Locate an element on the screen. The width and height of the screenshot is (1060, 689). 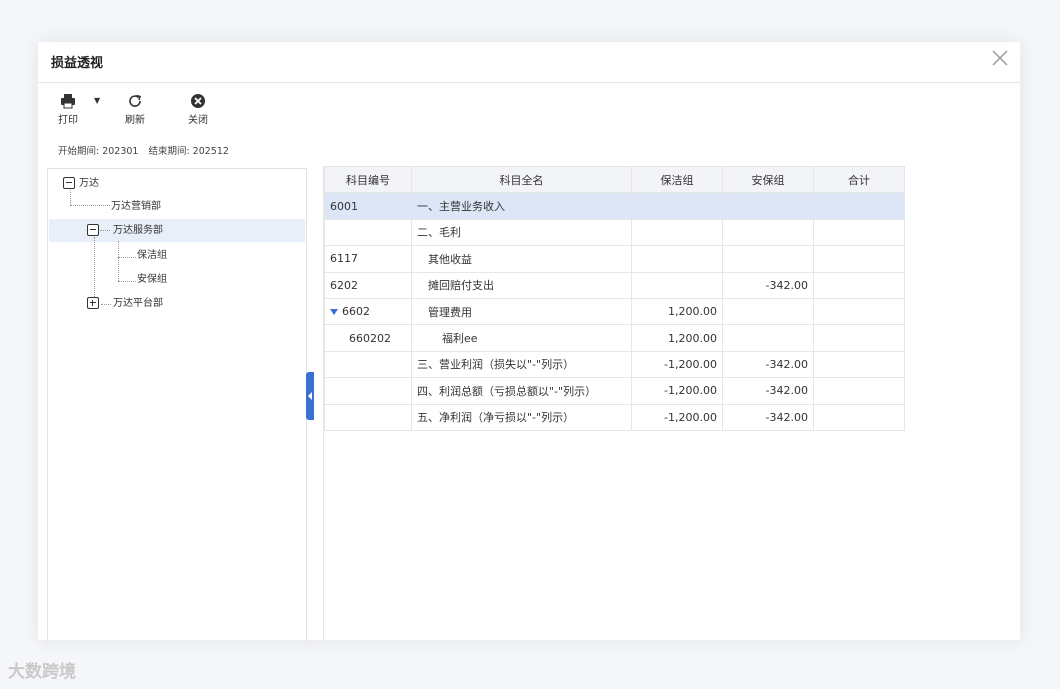
expand-icon is located at coordinates (93, 303).